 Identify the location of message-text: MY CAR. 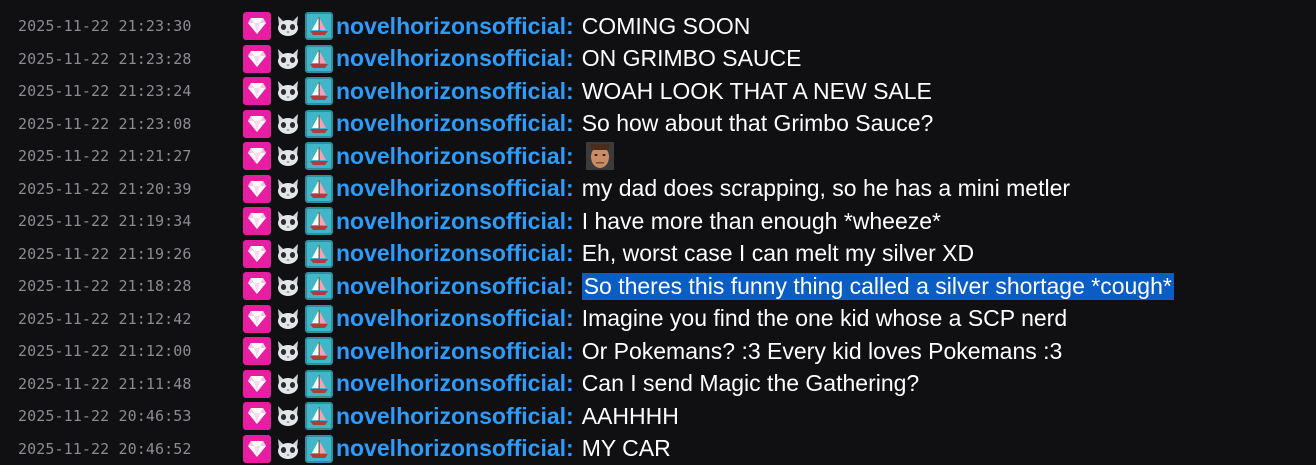
(626, 448).